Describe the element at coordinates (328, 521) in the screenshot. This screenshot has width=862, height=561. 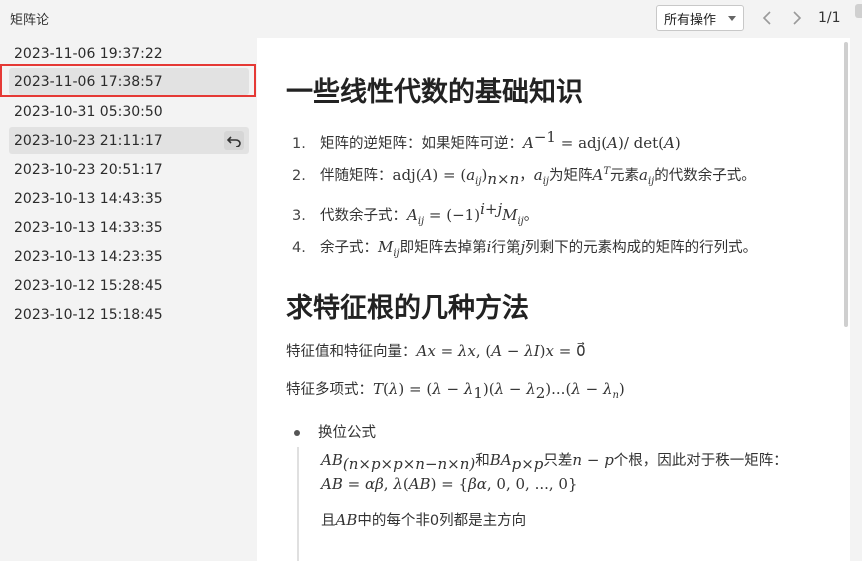
I see `quote-text: 且` at that location.